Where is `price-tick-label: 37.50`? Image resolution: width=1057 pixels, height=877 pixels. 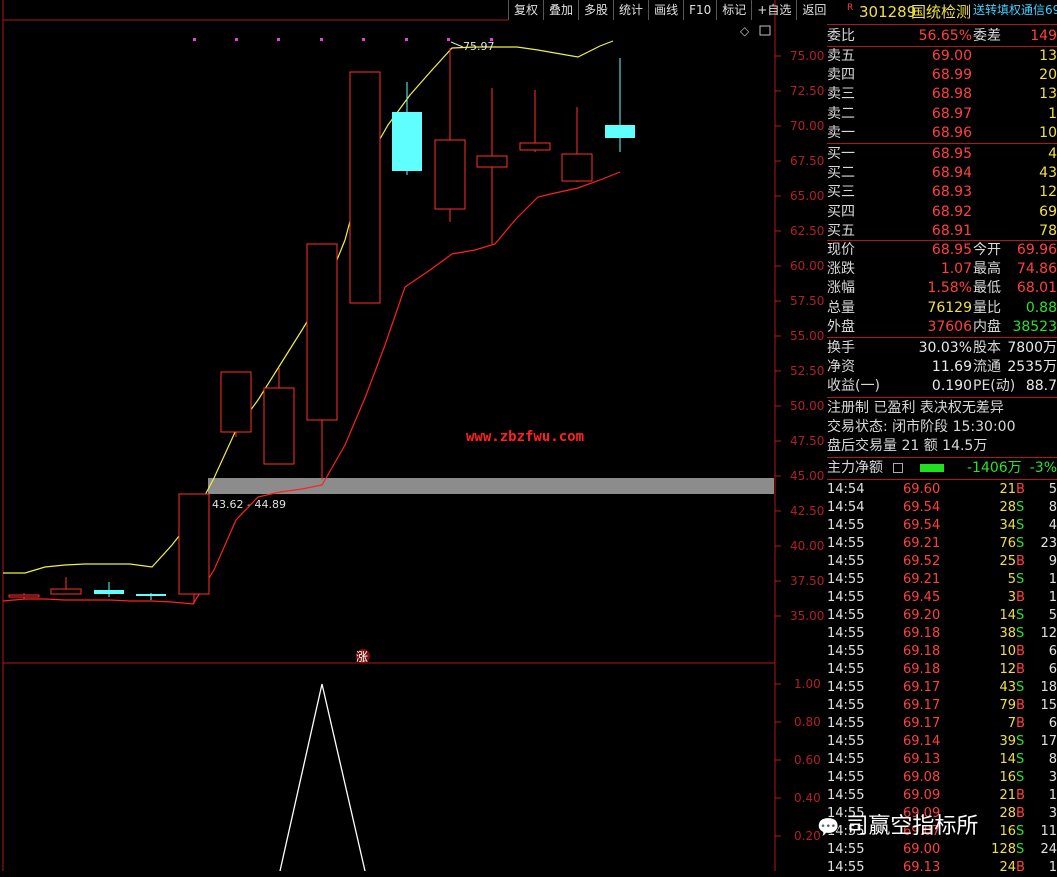
price-tick-label: 37.50 is located at coordinates (807, 581).